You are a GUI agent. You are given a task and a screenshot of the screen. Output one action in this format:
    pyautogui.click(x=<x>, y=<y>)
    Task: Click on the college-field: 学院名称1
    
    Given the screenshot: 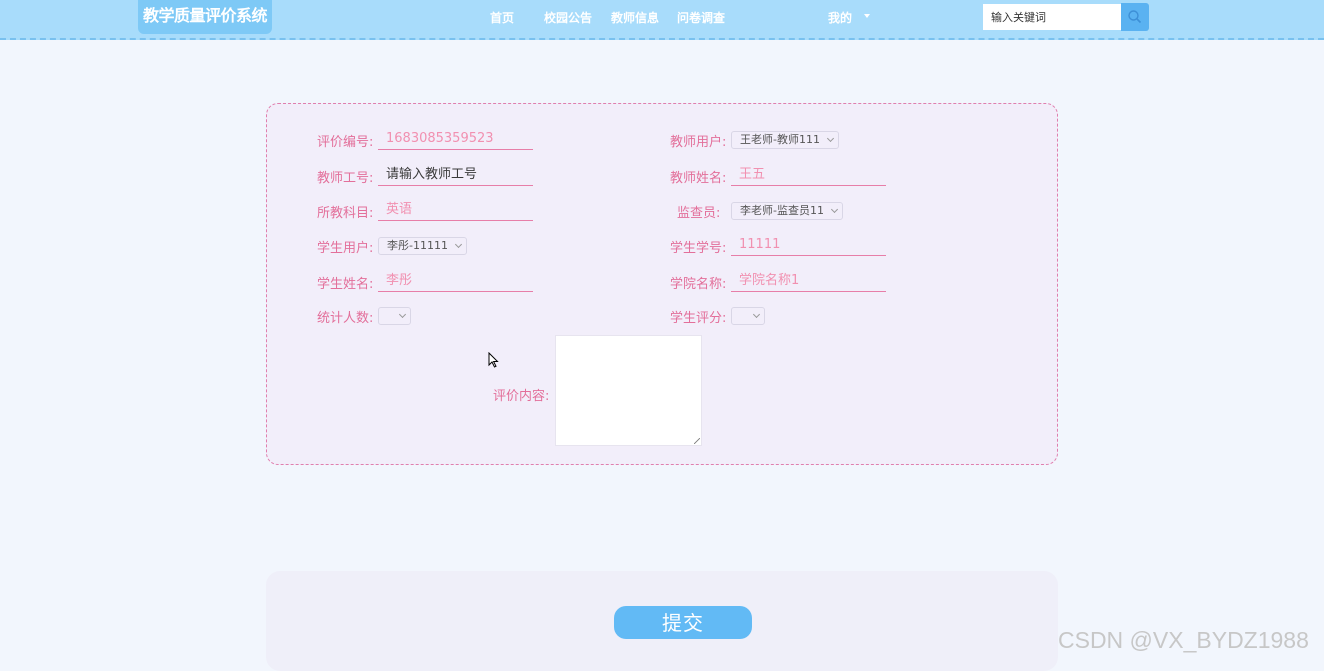 What is the action you would take?
    pyautogui.click(x=808, y=281)
    